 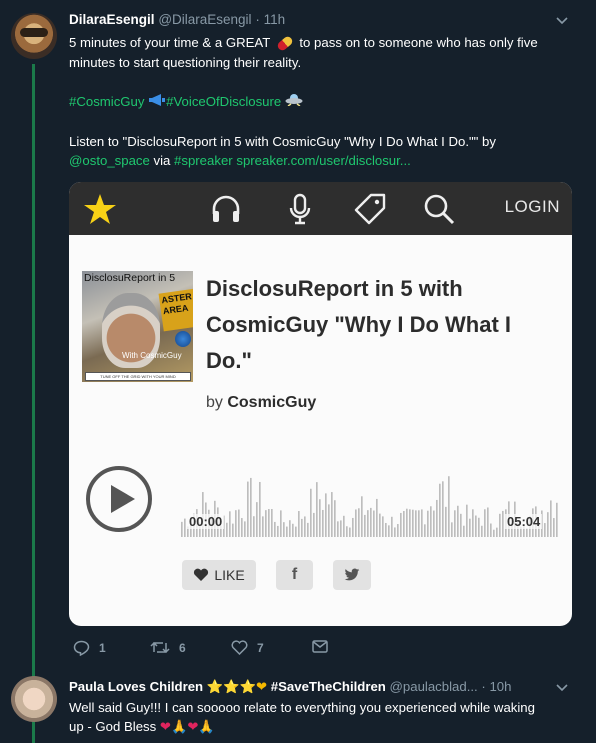 I want to click on reply-time: 10h, so click(x=500, y=686).